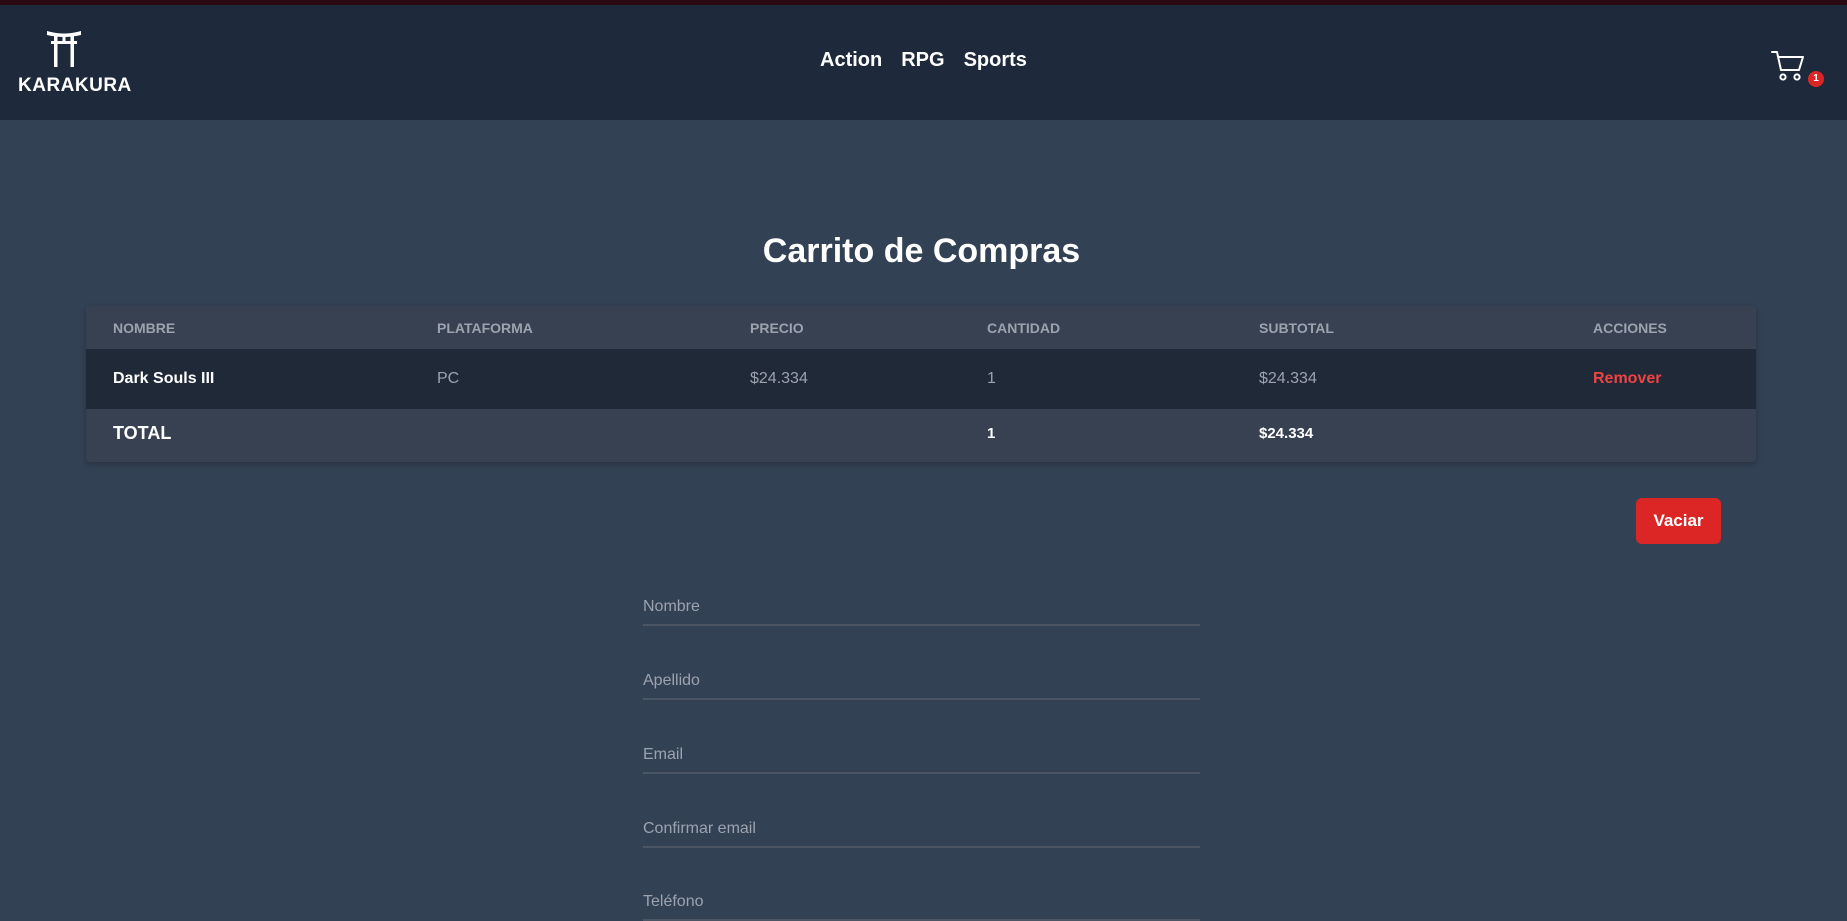  What do you see at coordinates (1288, 378) in the screenshot?
I see `item-subtotal: $24.334` at bounding box center [1288, 378].